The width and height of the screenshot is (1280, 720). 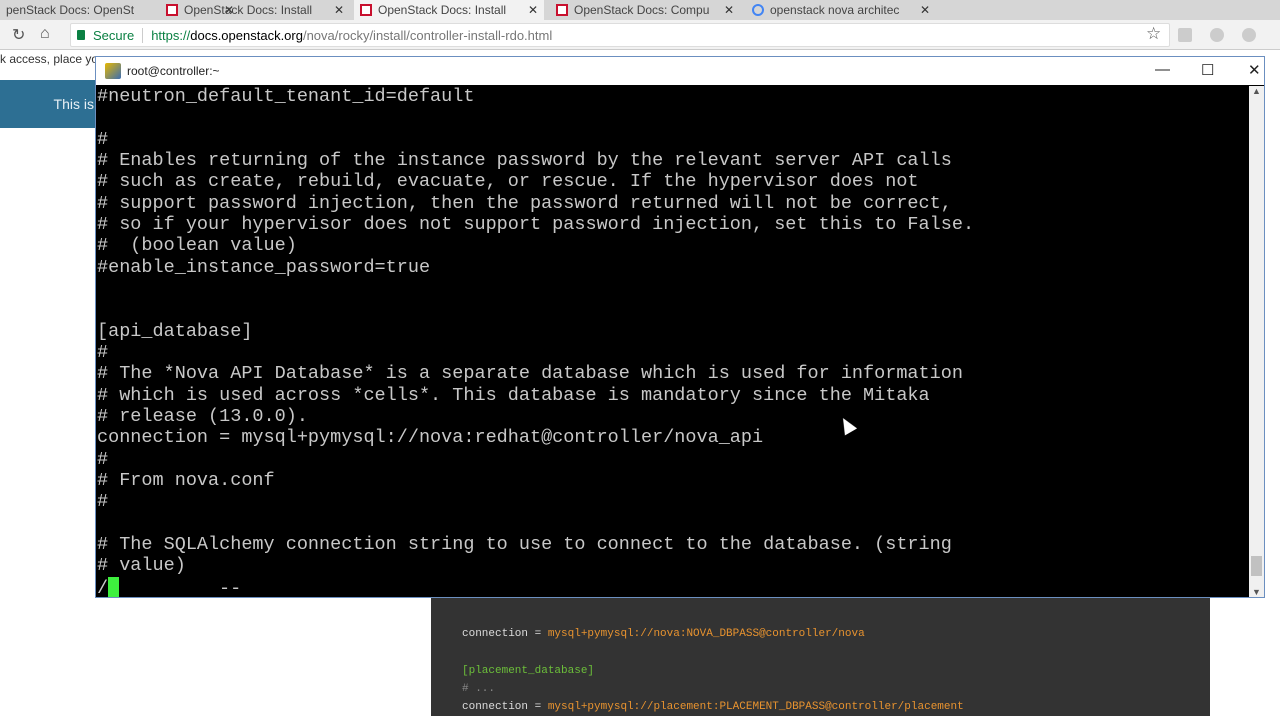 I want to click on tab-title: OpenStack Docs: Compu, so click(x=642, y=10).